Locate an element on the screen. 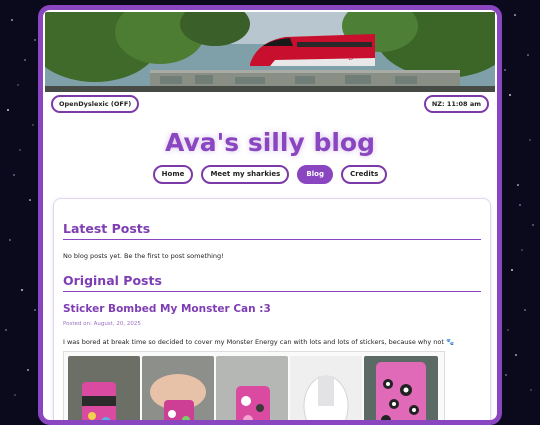  train-logo: Virgin is located at coordinates (349, 56).